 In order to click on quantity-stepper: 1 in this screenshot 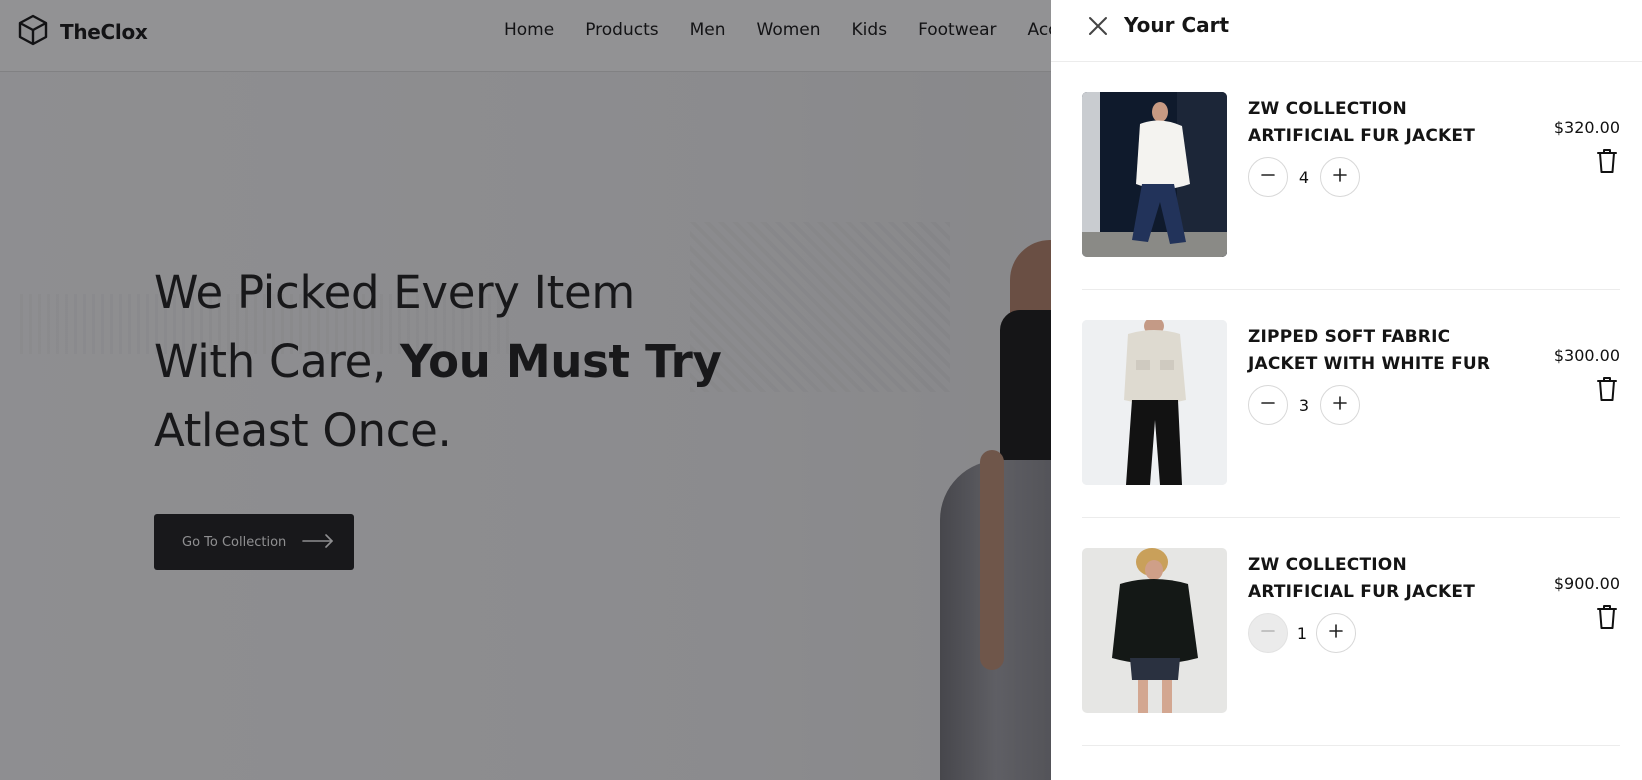, I will do `click(1302, 633)`.